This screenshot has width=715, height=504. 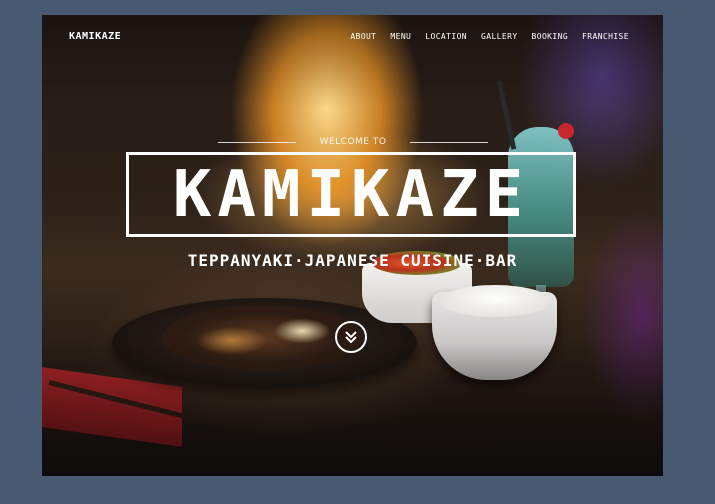 What do you see at coordinates (363, 36) in the screenshot?
I see `nav-item-about: ABOUT` at bounding box center [363, 36].